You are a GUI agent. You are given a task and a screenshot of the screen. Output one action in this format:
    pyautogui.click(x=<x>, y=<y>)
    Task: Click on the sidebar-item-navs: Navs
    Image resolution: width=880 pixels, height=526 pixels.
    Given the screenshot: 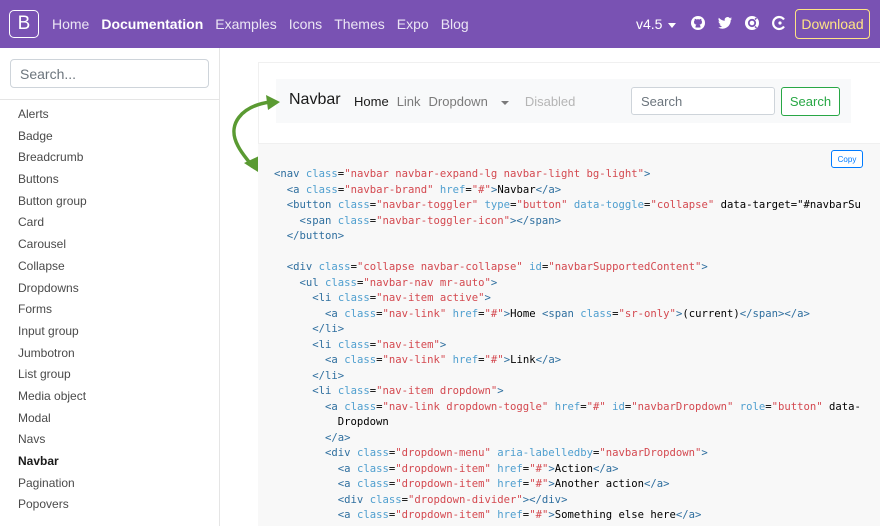 What is the action you would take?
    pyautogui.click(x=52, y=440)
    